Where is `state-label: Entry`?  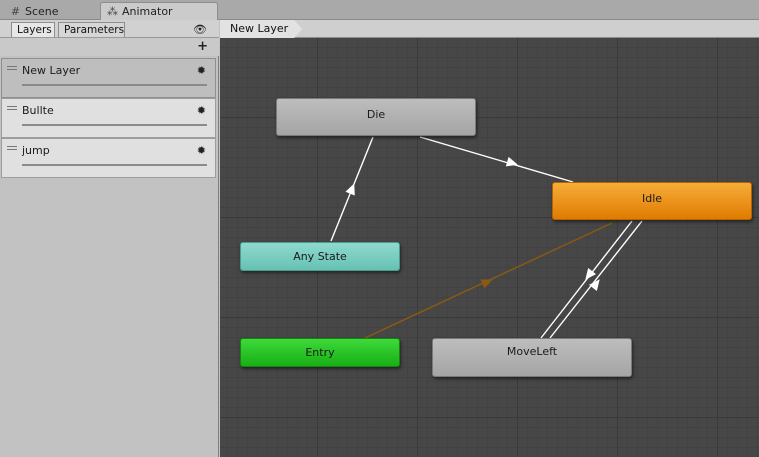
state-label: Entry is located at coordinates (320, 352).